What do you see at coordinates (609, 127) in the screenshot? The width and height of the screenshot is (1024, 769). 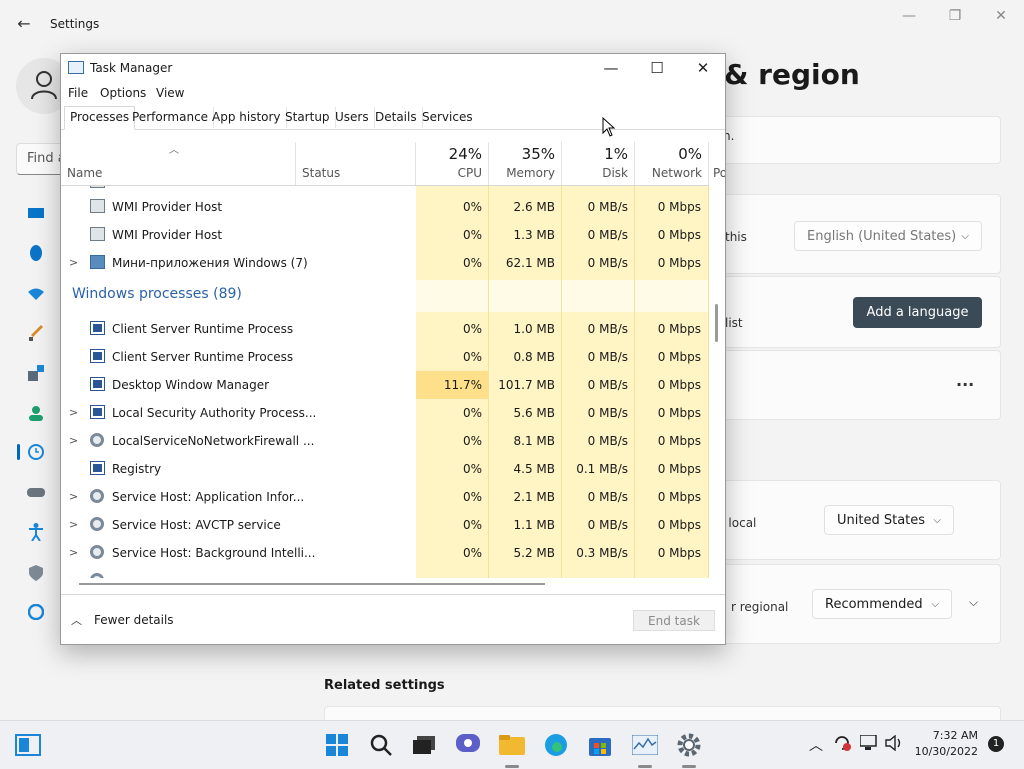 I see `mouse-cursor-icon` at bounding box center [609, 127].